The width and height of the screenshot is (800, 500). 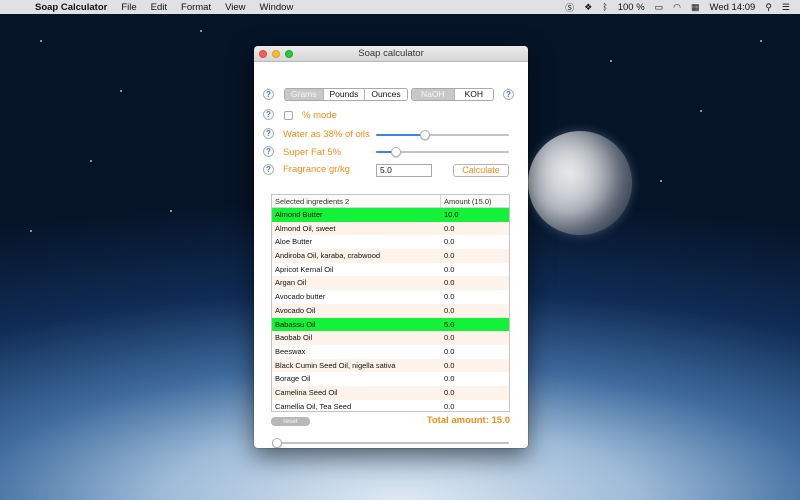 I want to click on fragrance-label: Fragrance gr/kg, so click(x=317, y=169).